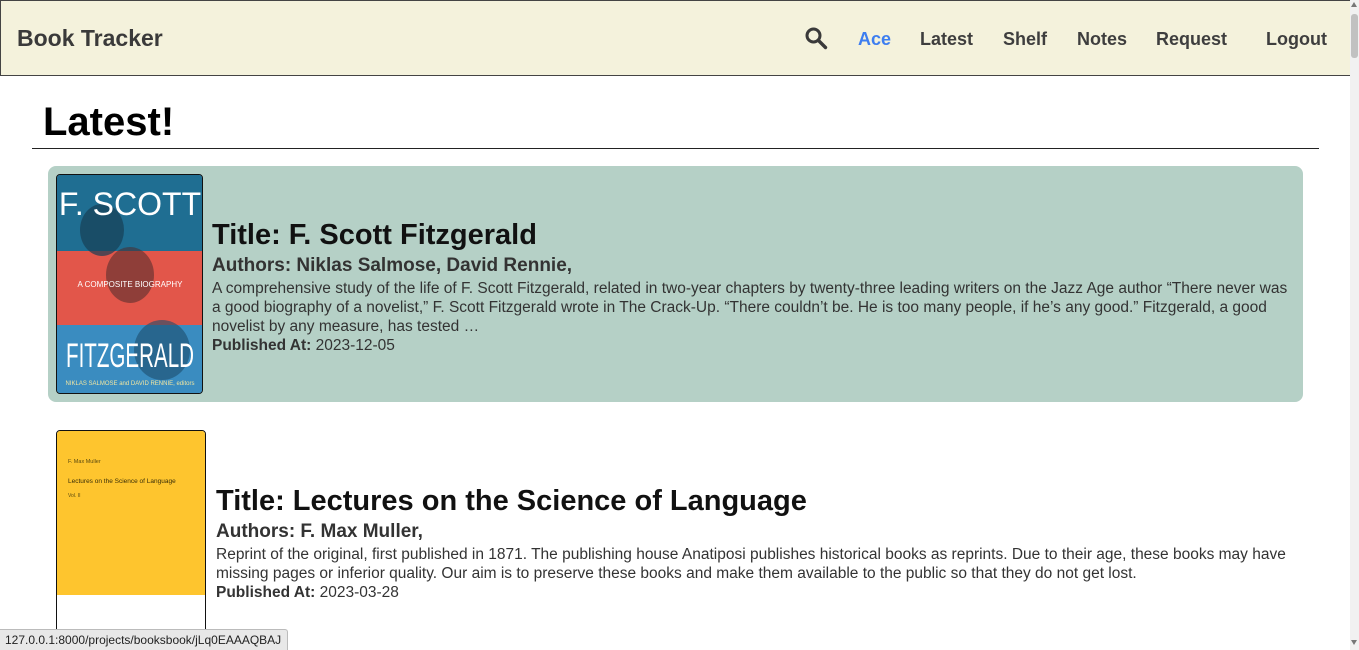 Image resolution: width=1359 pixels, height=650 pixels. I want to click on page-title: Latest!, so click(109, 122).